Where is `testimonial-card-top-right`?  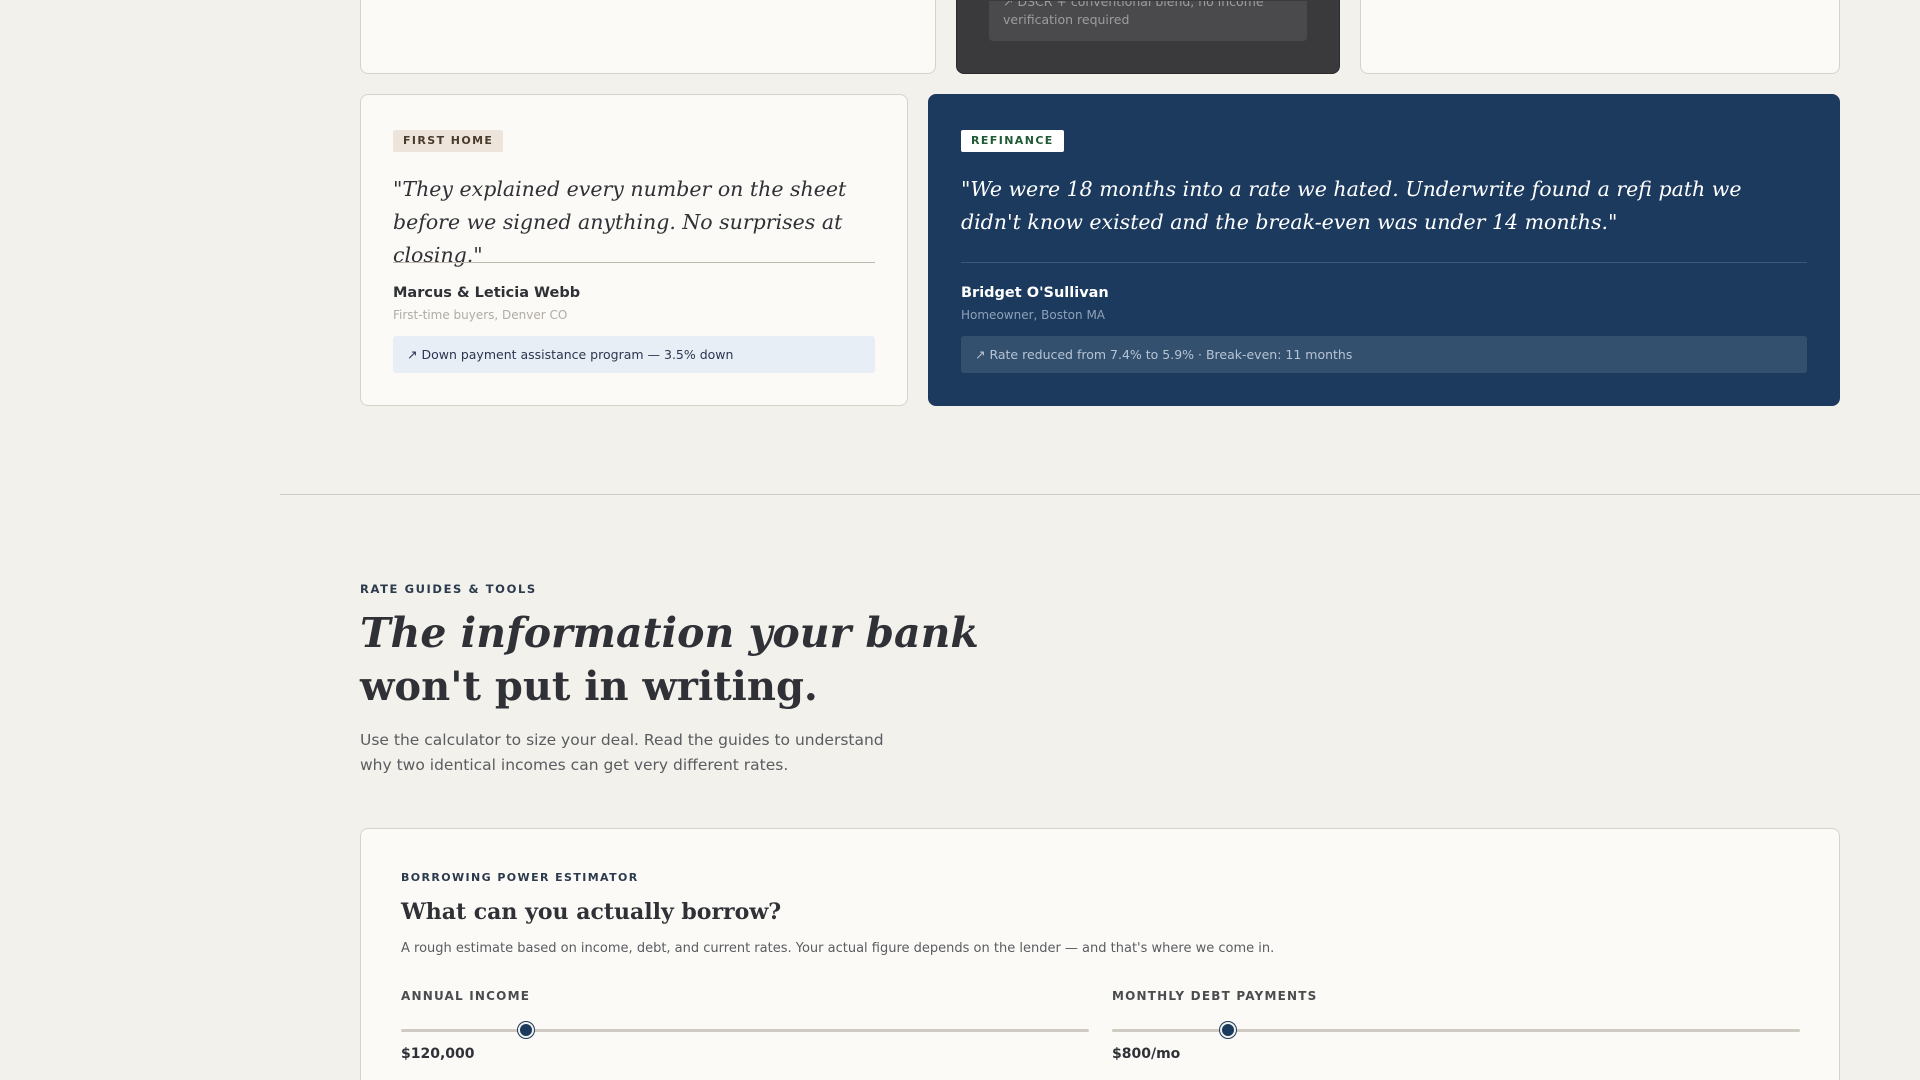
testimonial-card-top-right is located at coordinates (1600, 37).